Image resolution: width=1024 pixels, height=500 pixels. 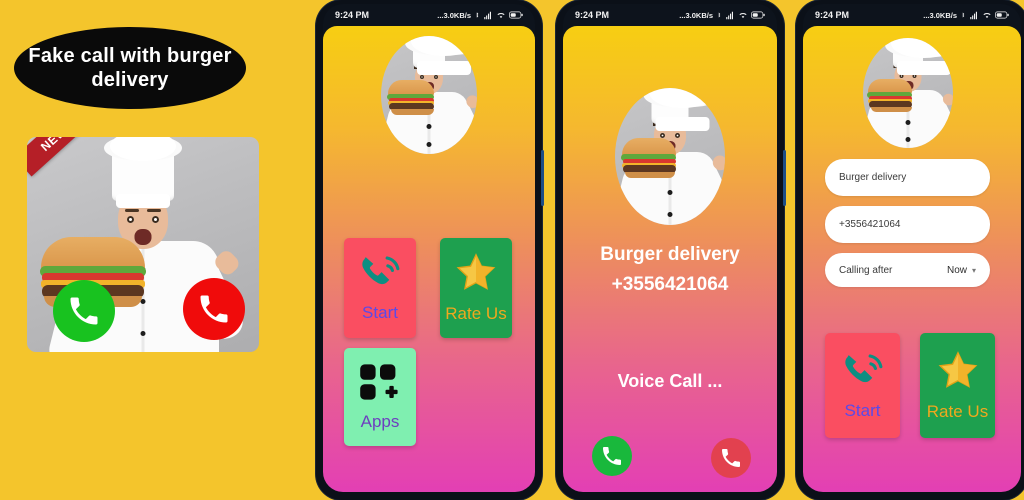 I want to click on promo-decline-call-button, so click(x=214, y=309).